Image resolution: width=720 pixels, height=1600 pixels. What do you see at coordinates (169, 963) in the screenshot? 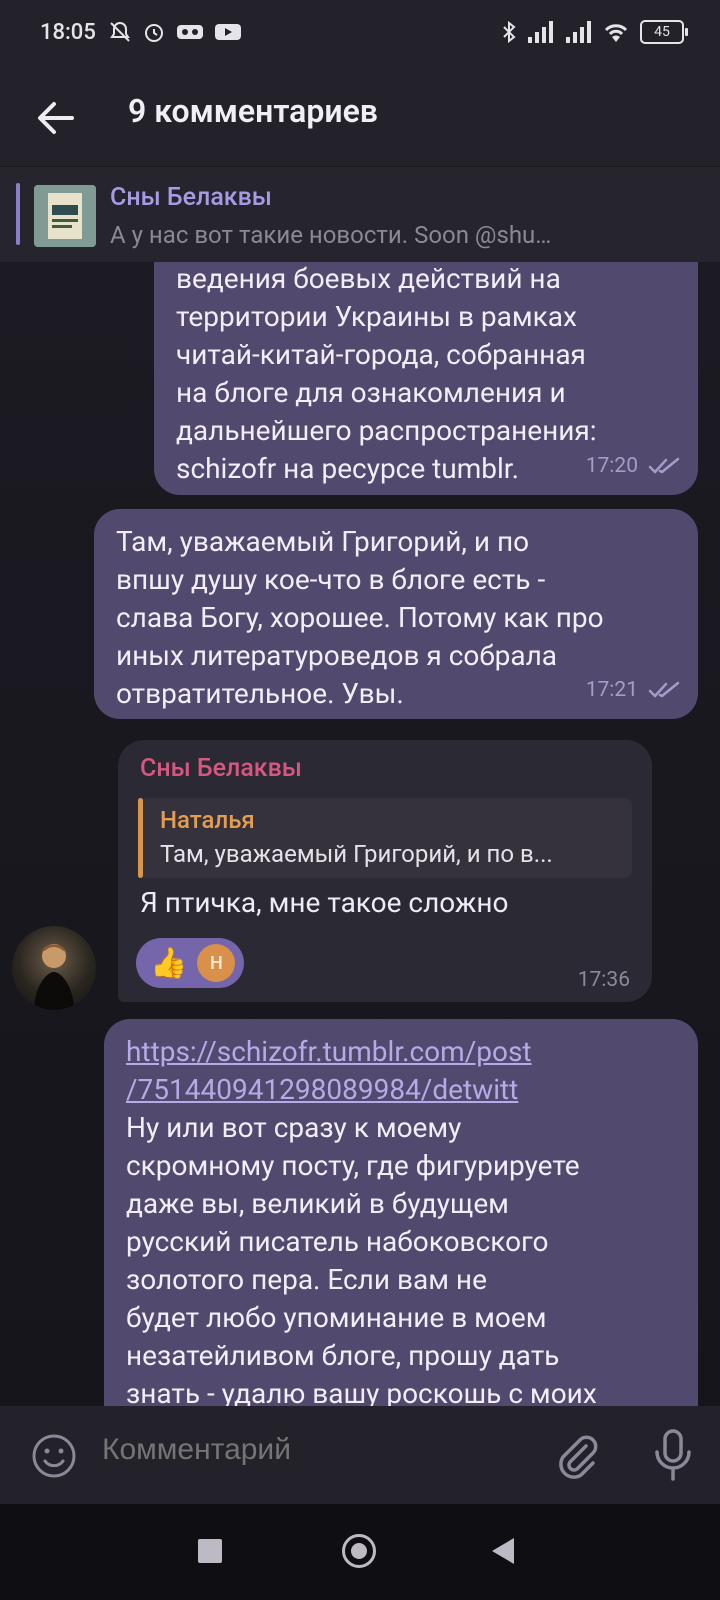
I see `thumbs-up-icon: 👍` at bounding box center [169, 963].